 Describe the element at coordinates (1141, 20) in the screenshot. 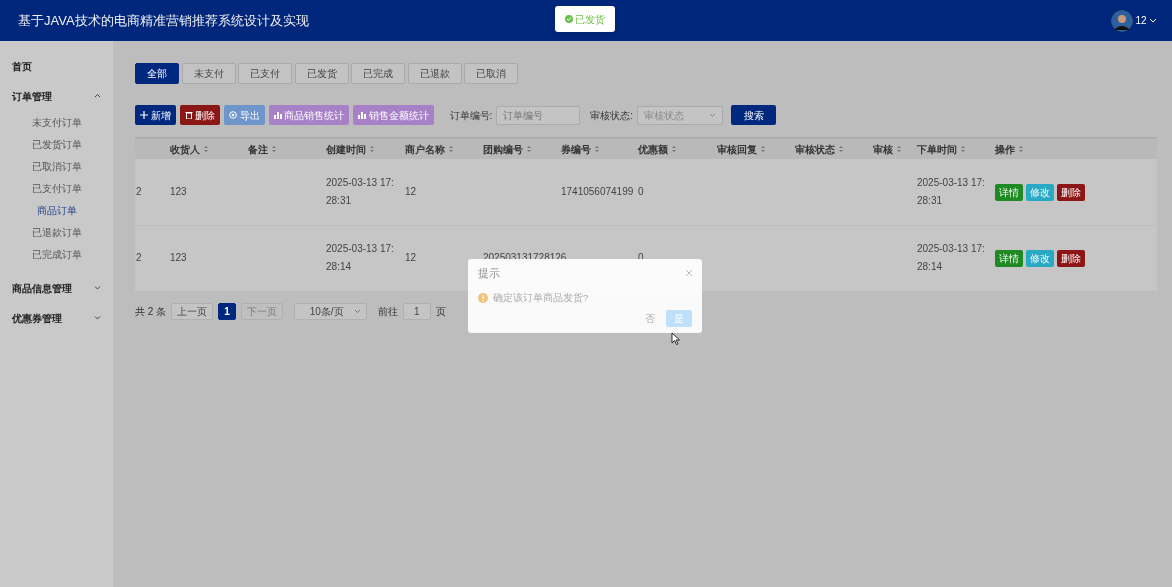

I see `user-name: 12` at that location.